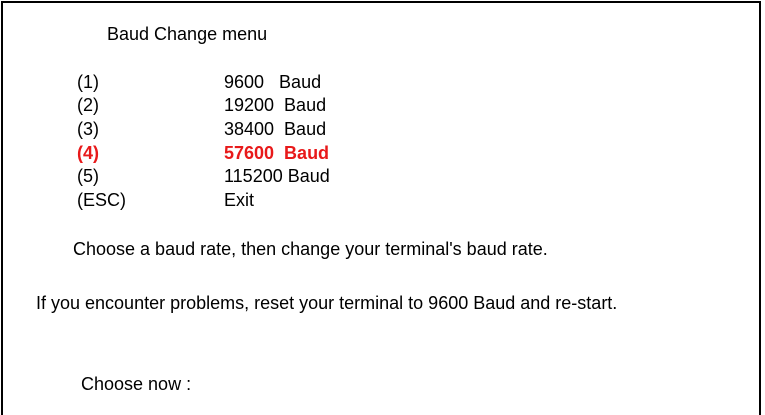 The image size is (765, 415). Describe the element at coordinates (273, 82) in the screenshot. I see `menu-item-label: 9600 Baud` at that location.